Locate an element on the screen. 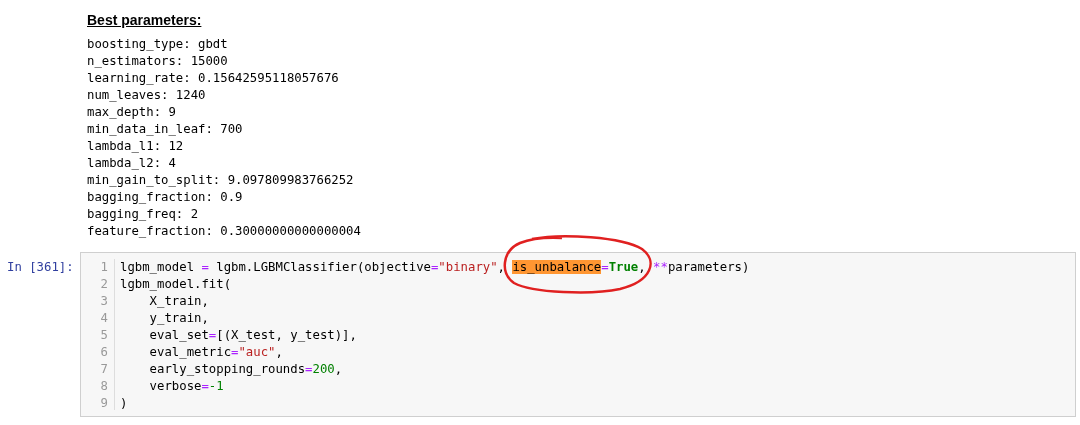 This screenshot has width=1080, height=425. line-number: 8 is located at coordinates (104, 386).